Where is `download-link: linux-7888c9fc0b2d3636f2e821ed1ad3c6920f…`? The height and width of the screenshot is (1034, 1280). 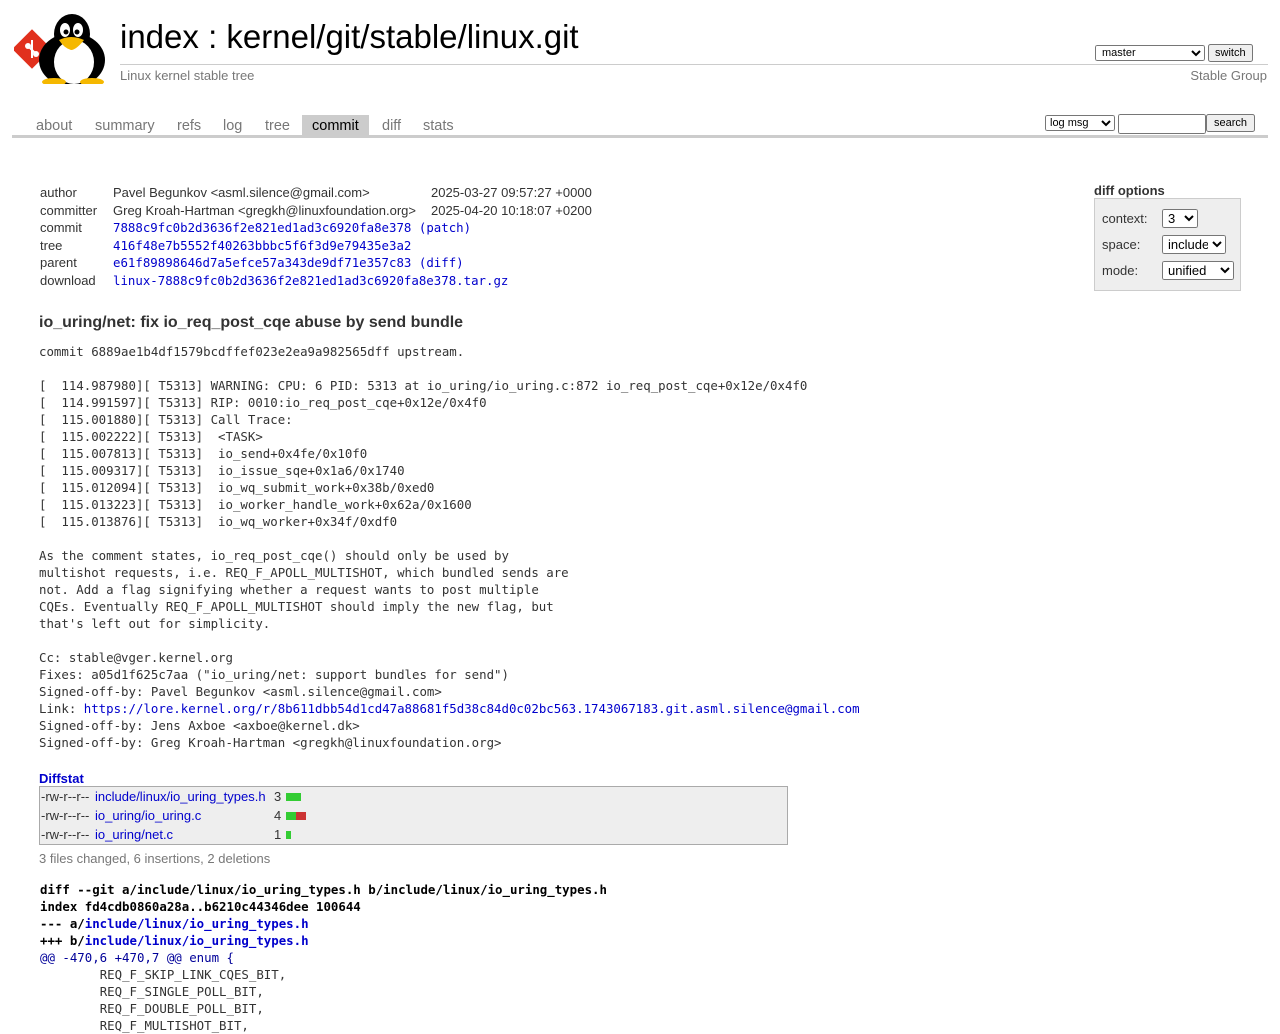 download-link: linux-7888c9fc0b2d3636f2e821ed1ad3c6920f… is located at coordinates (310, 280).